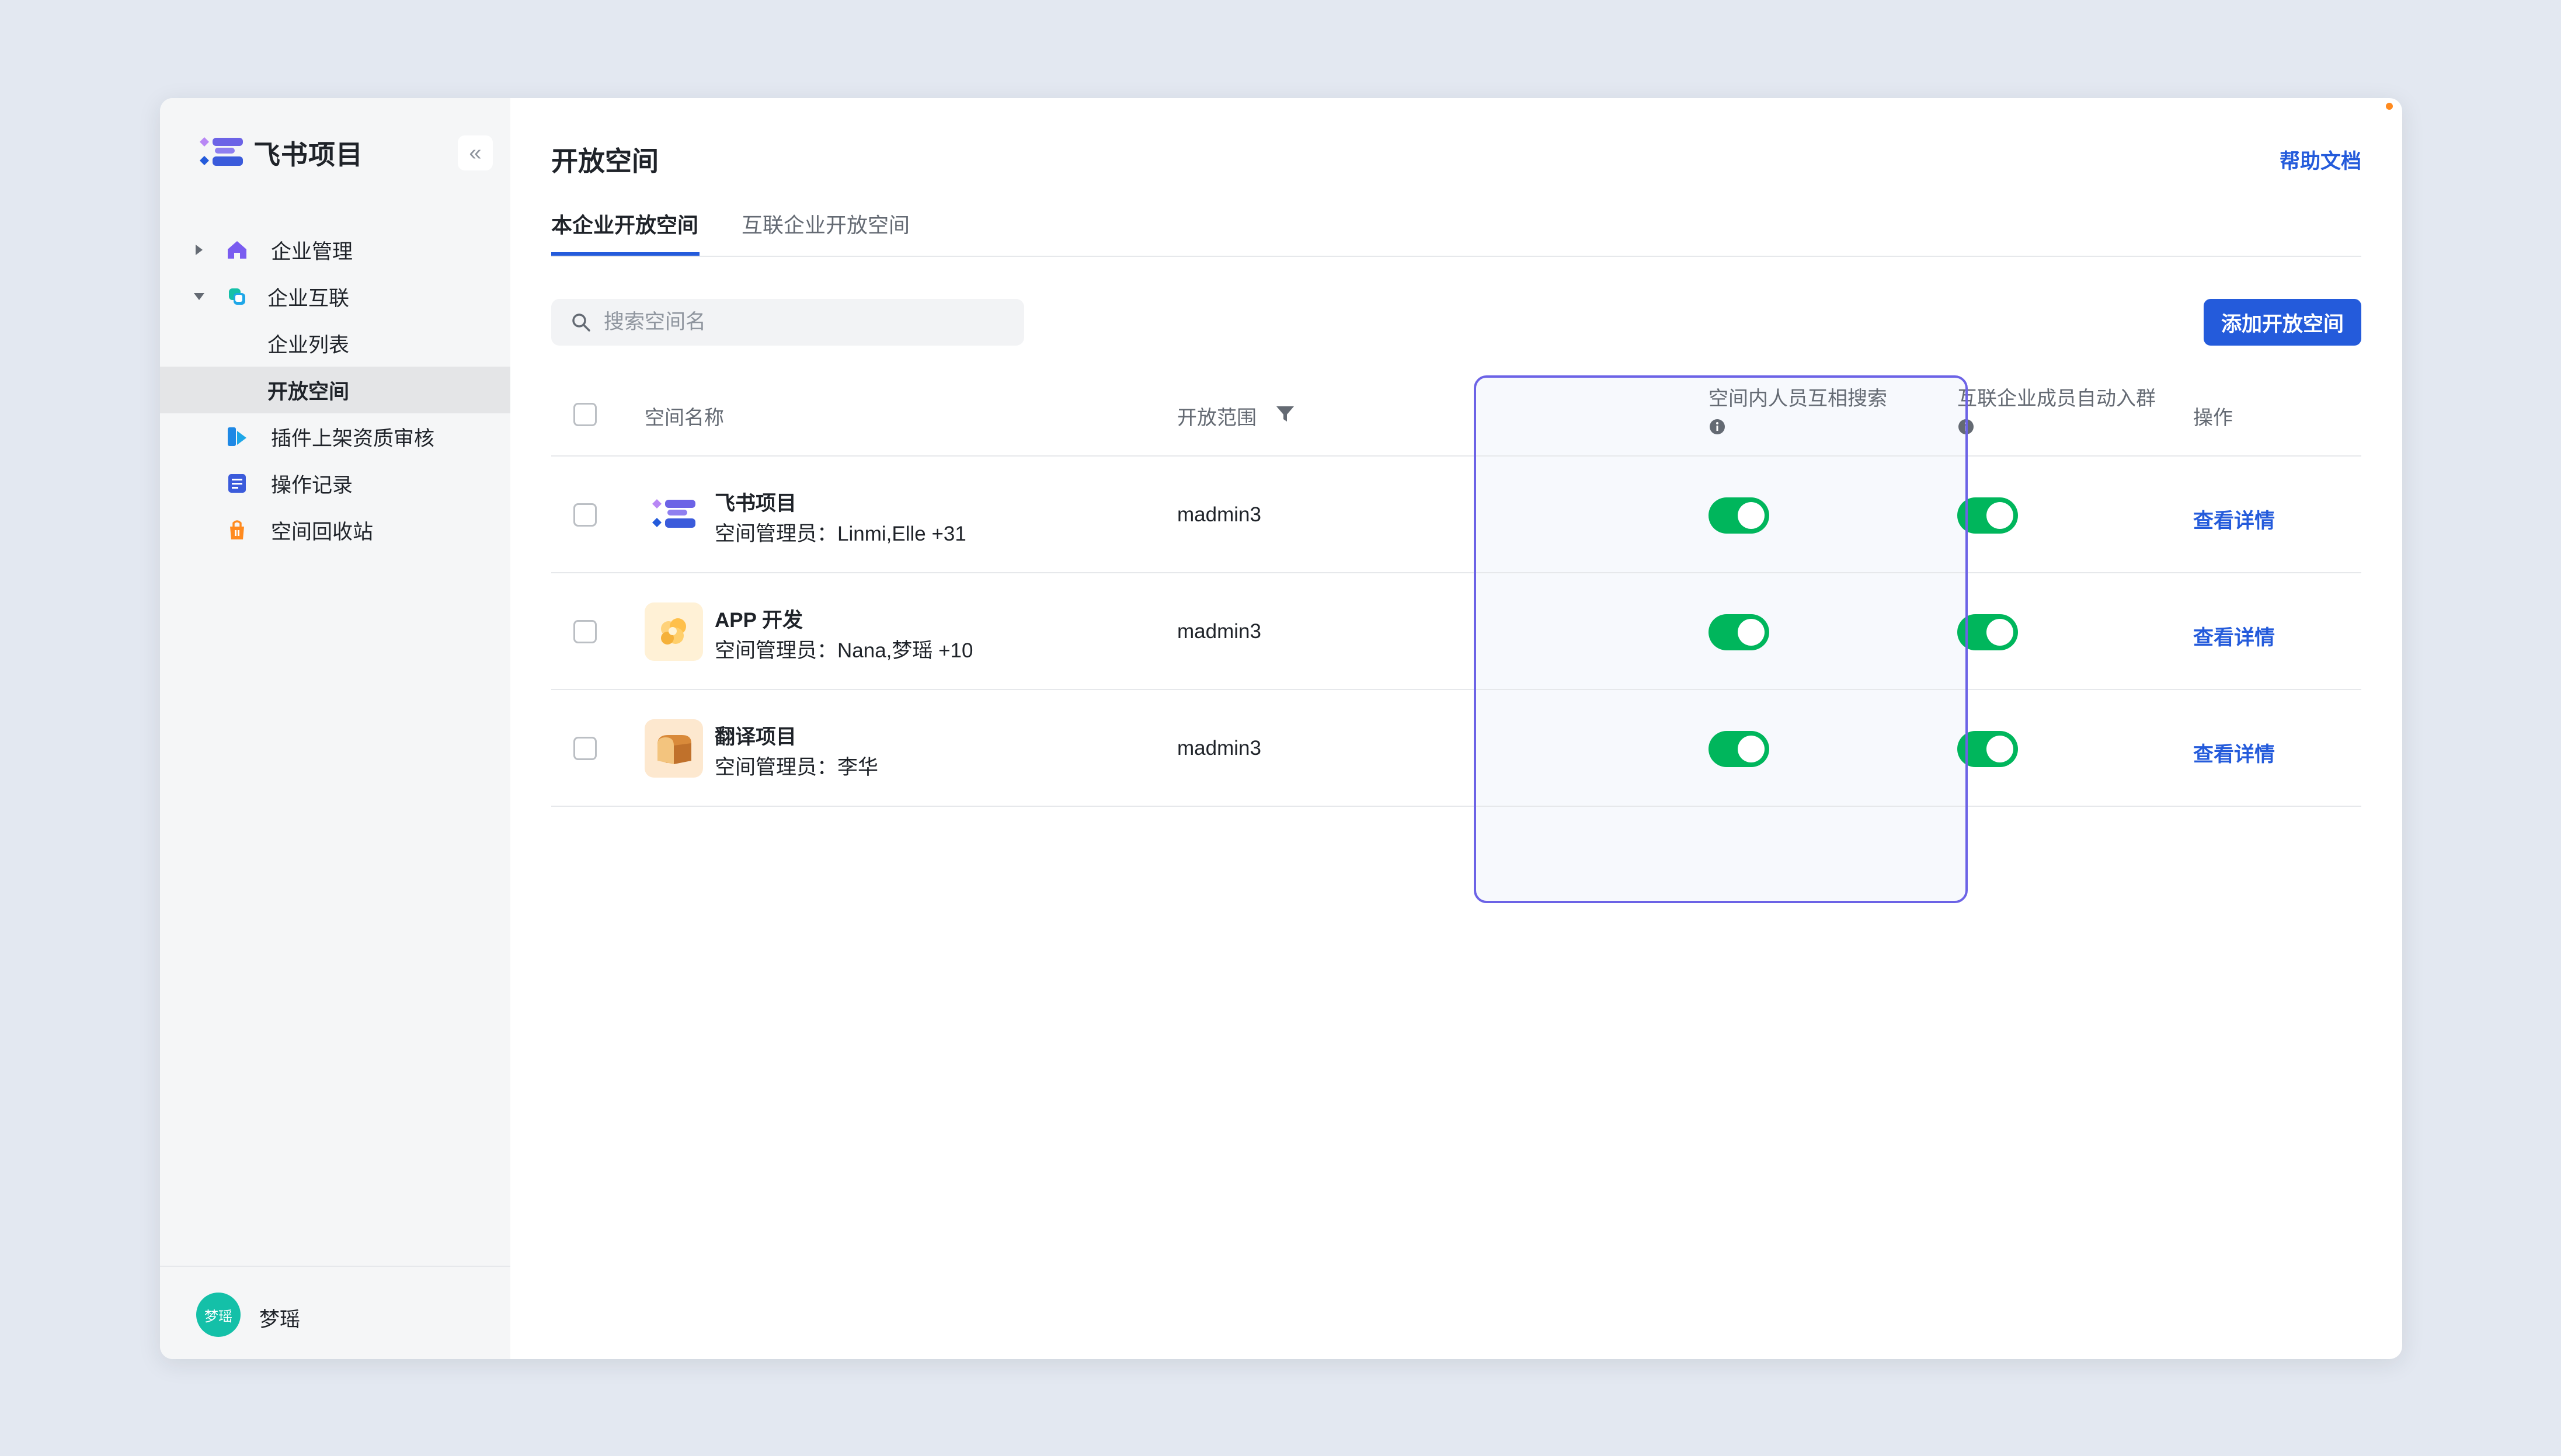  What do you see at coordinates (200, 296) in the screenshot?
I see `caret-down-icon` at bounding box center [200, 296].